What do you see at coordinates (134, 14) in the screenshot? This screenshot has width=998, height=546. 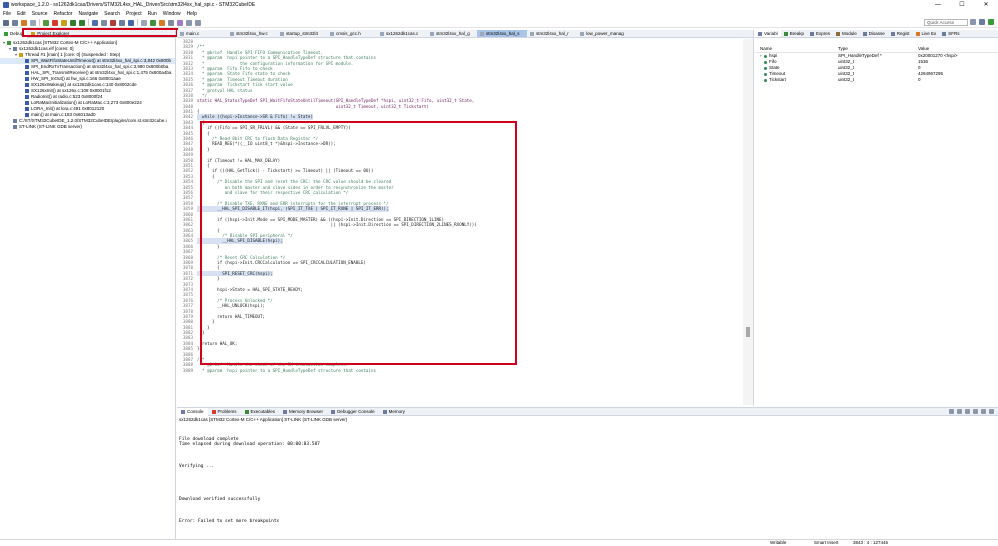 I see `menu-project: Project` at bounding box center [134, 14].